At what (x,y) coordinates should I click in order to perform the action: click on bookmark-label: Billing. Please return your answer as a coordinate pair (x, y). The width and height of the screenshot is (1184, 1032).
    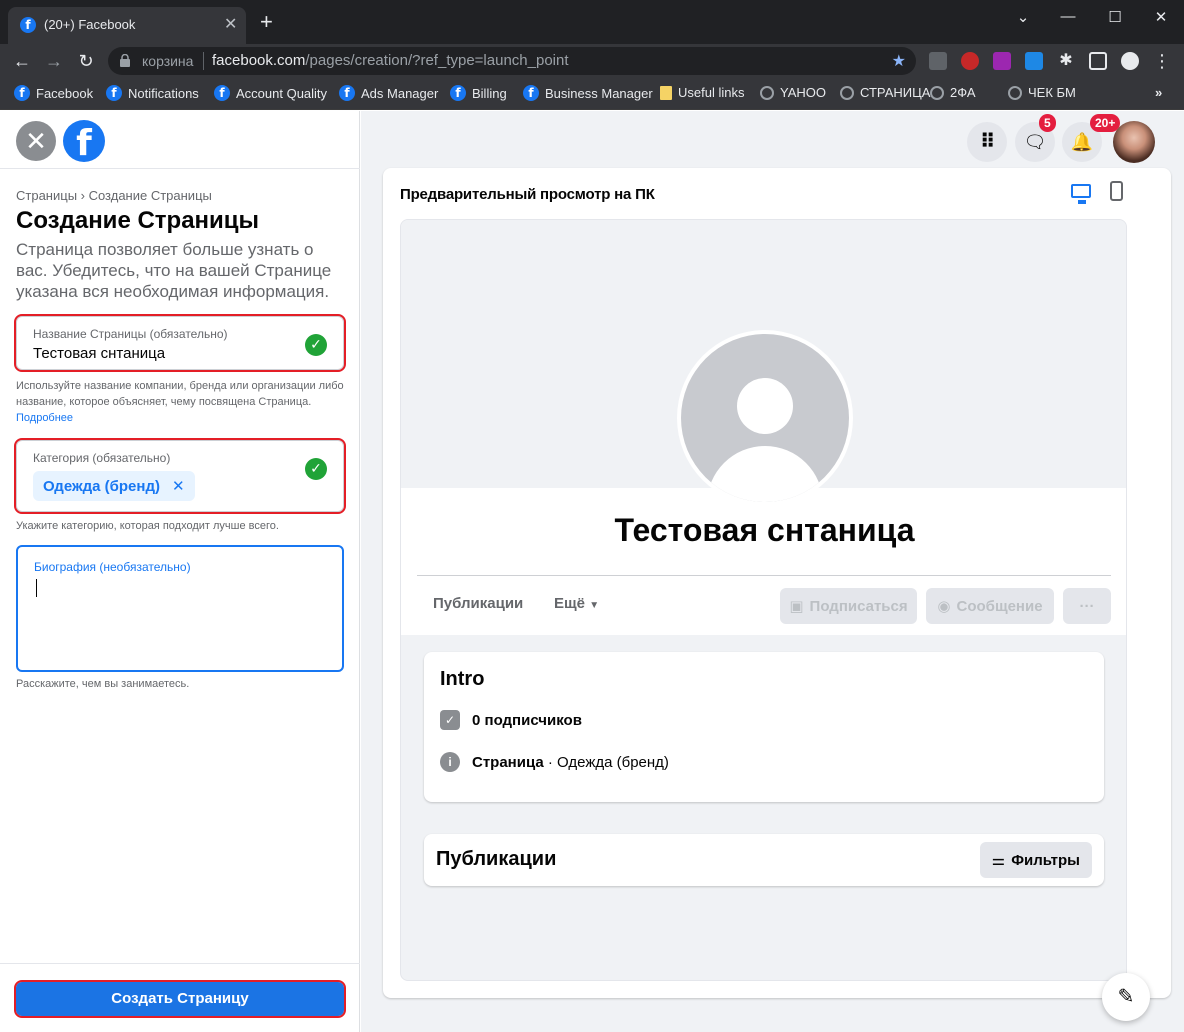
    Looking at the image, I should click on (489, 93).